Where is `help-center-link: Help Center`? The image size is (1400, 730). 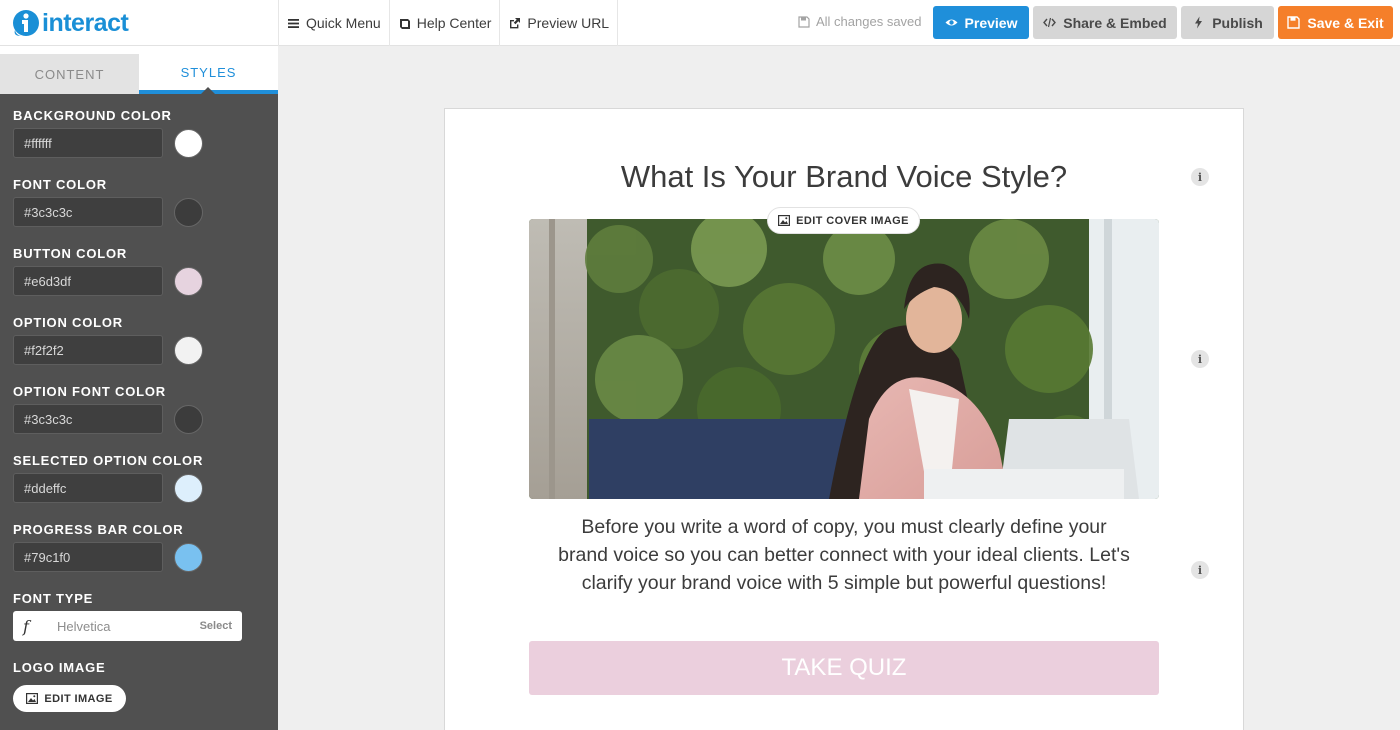 help-center-link: Help Center is located at coordinates (445, 23).